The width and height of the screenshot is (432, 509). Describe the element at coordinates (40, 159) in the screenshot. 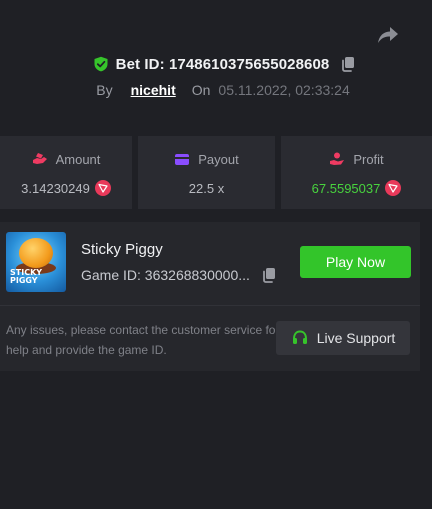

I see `money-hand-icon` at that location.